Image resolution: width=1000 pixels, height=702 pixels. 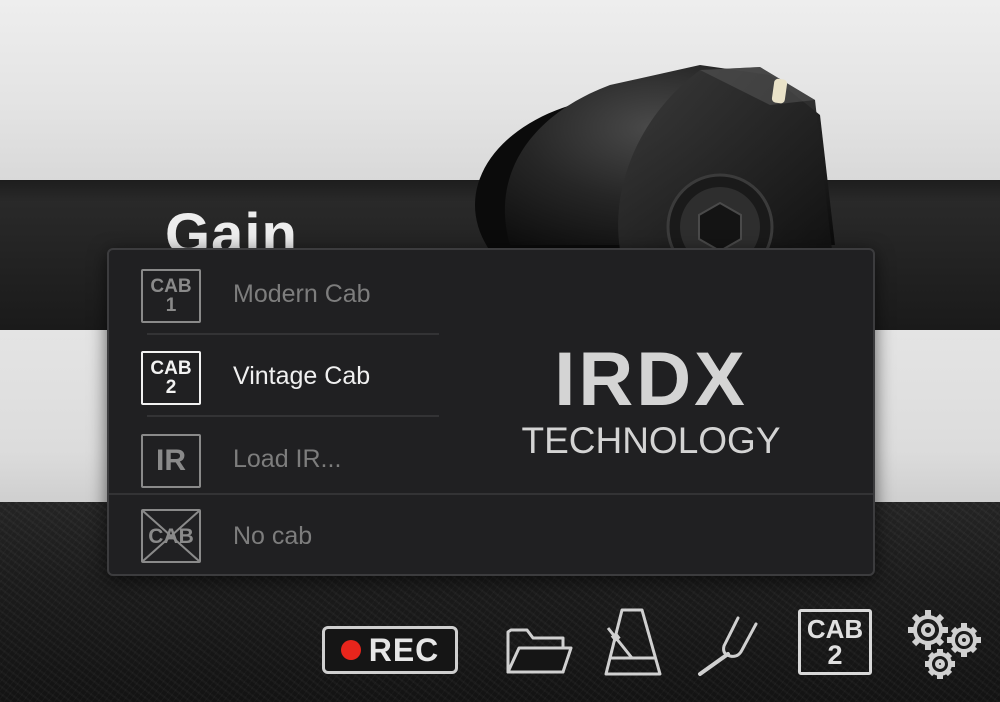 I want to click on cab-2-icon: CAB 2, so click(x=171, y=378).